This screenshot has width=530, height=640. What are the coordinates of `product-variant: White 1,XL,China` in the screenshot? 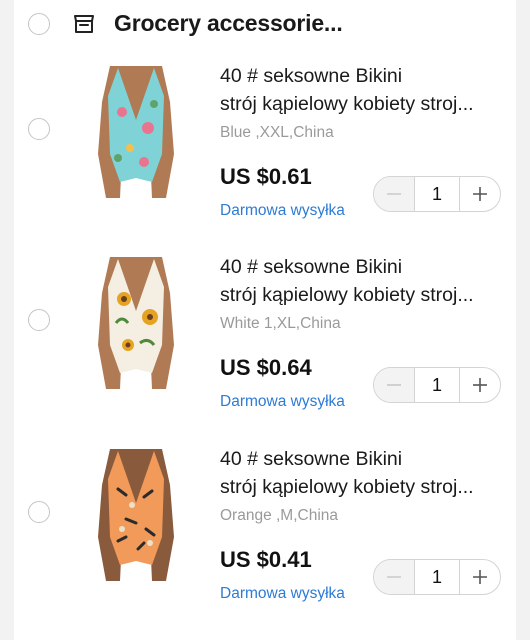 It's located at (280, 324).